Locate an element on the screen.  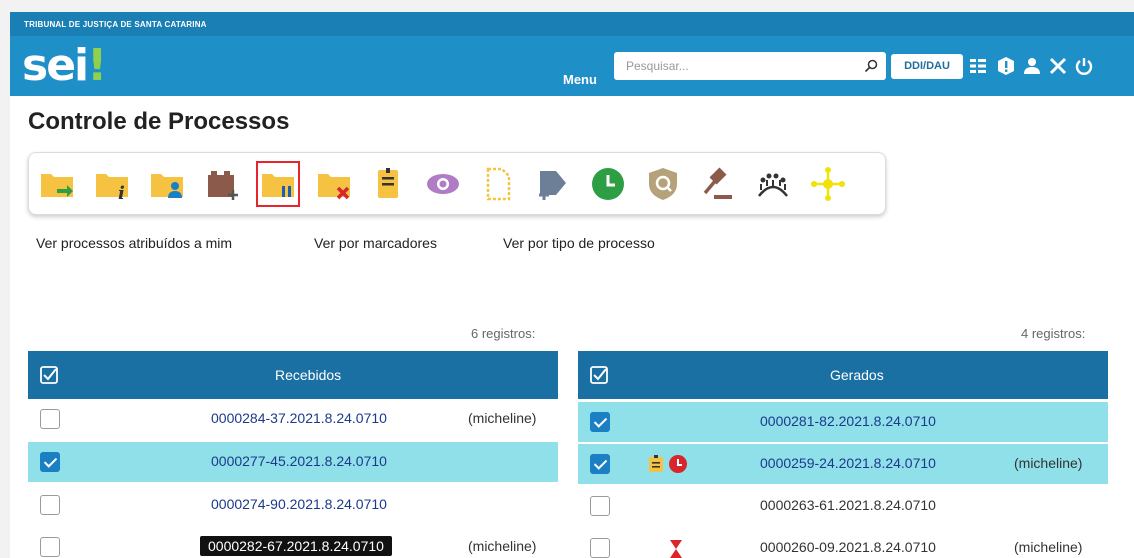
table-row: 0000282-67.2021.8.24.0710 (micheline) is located at coordinates (293, 542).